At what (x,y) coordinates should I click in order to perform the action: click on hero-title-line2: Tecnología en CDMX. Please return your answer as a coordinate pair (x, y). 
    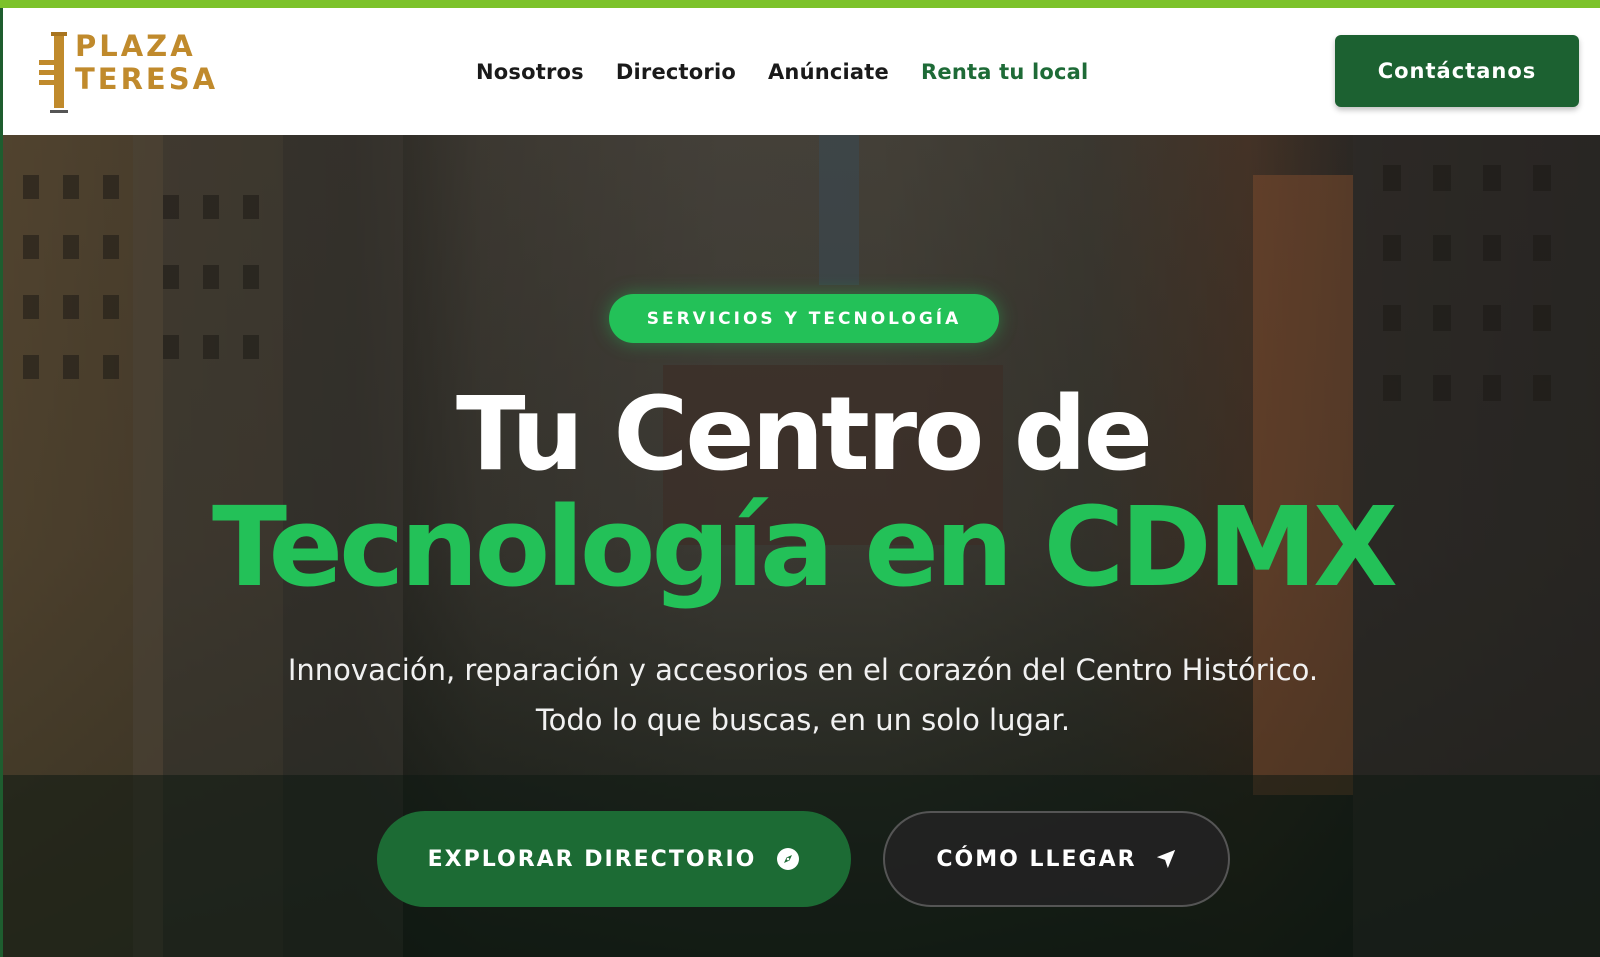
    Looking at the image, I should click on (805, 547).